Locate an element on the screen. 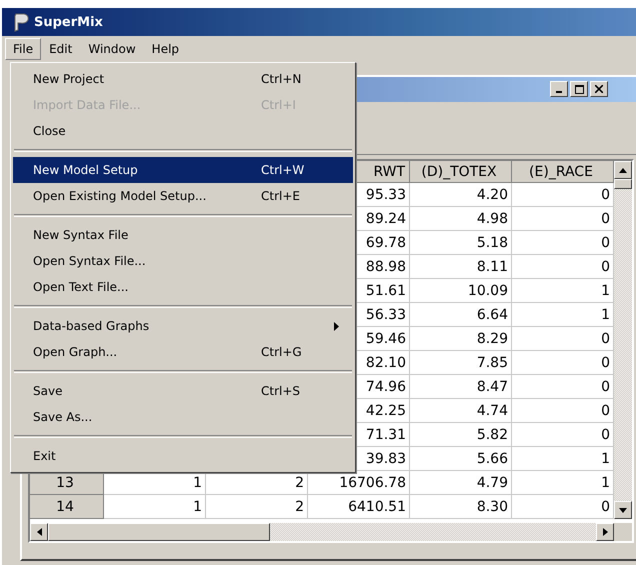 The image size is (636, 565). menu-bar-item: Window is located at coordinates (112, 49).